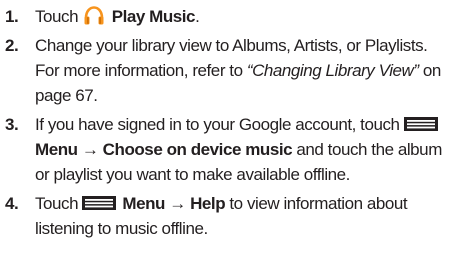 The image size is (453, 269). I want to click on play-music-headphones-icon, so click(94, 16).